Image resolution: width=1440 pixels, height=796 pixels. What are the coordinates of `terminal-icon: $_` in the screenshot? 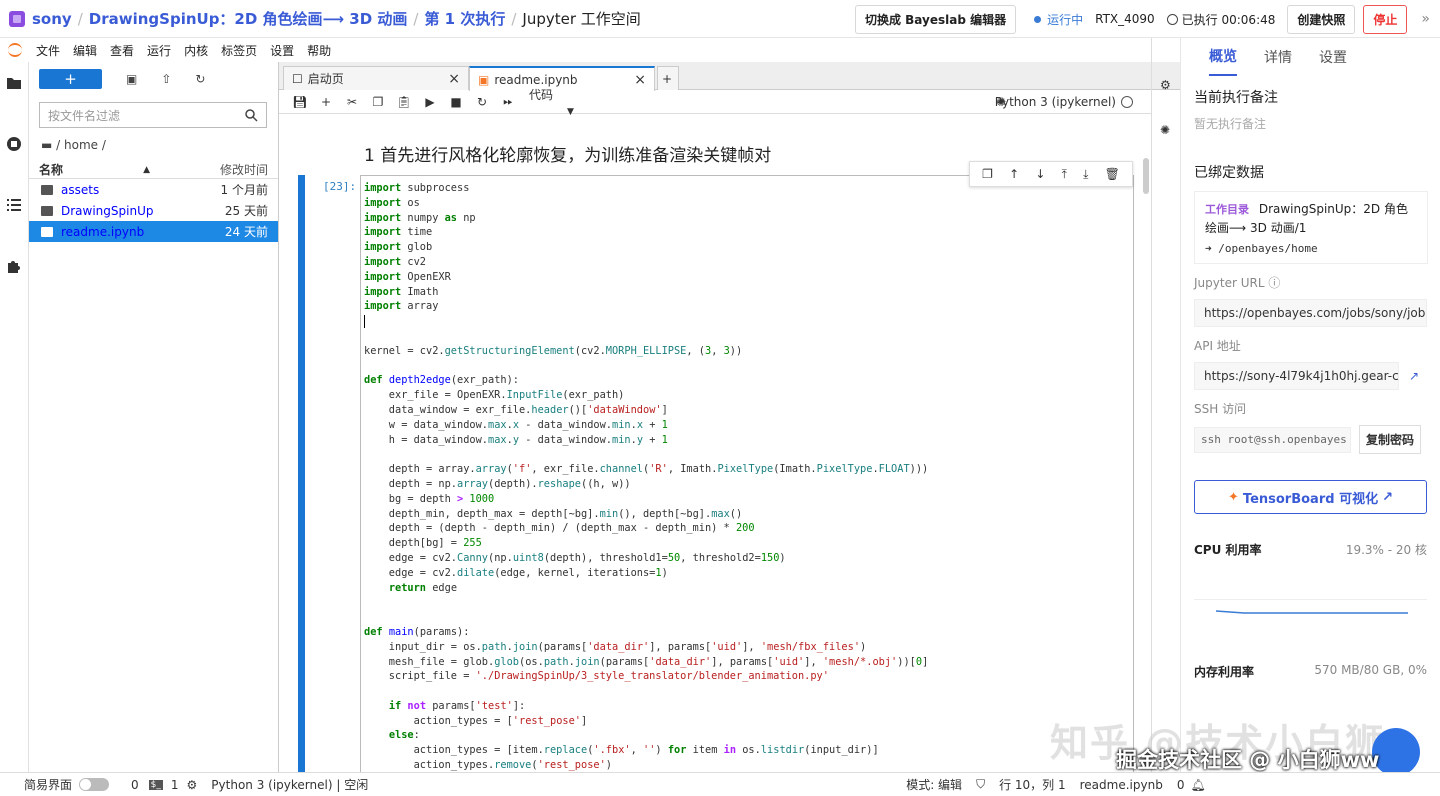 It's located at (155, 784).